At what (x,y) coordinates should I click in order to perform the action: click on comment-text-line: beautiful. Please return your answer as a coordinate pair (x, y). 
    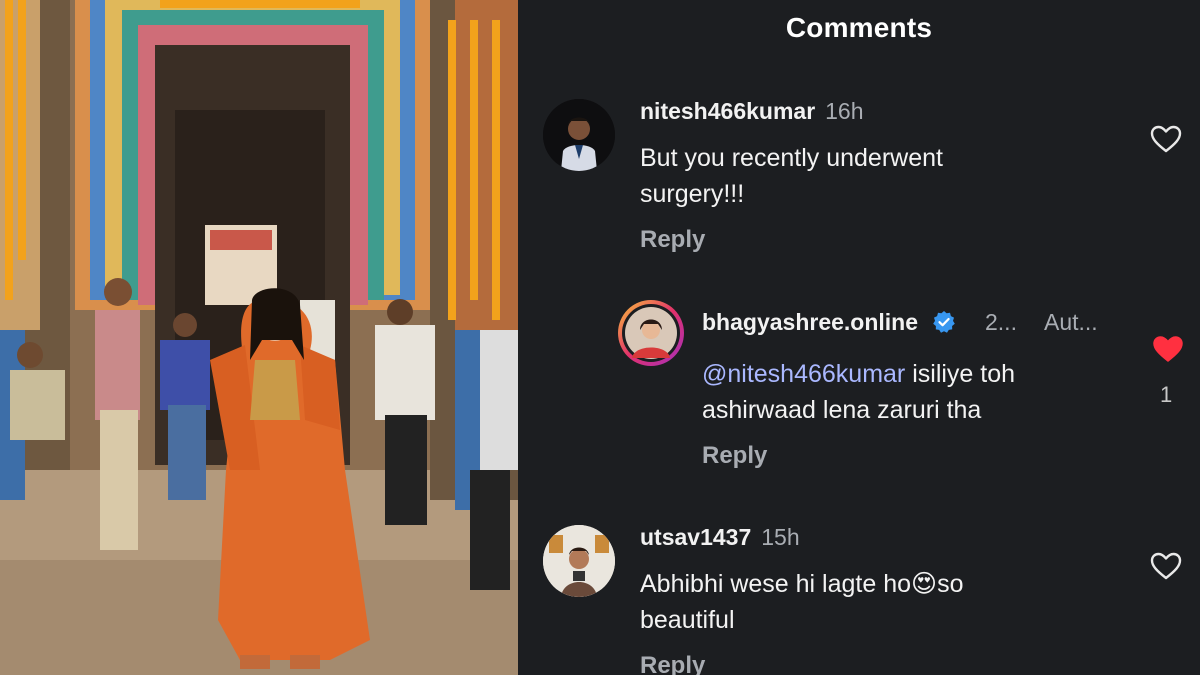
    Looking at the image, I should click on (687, 620).